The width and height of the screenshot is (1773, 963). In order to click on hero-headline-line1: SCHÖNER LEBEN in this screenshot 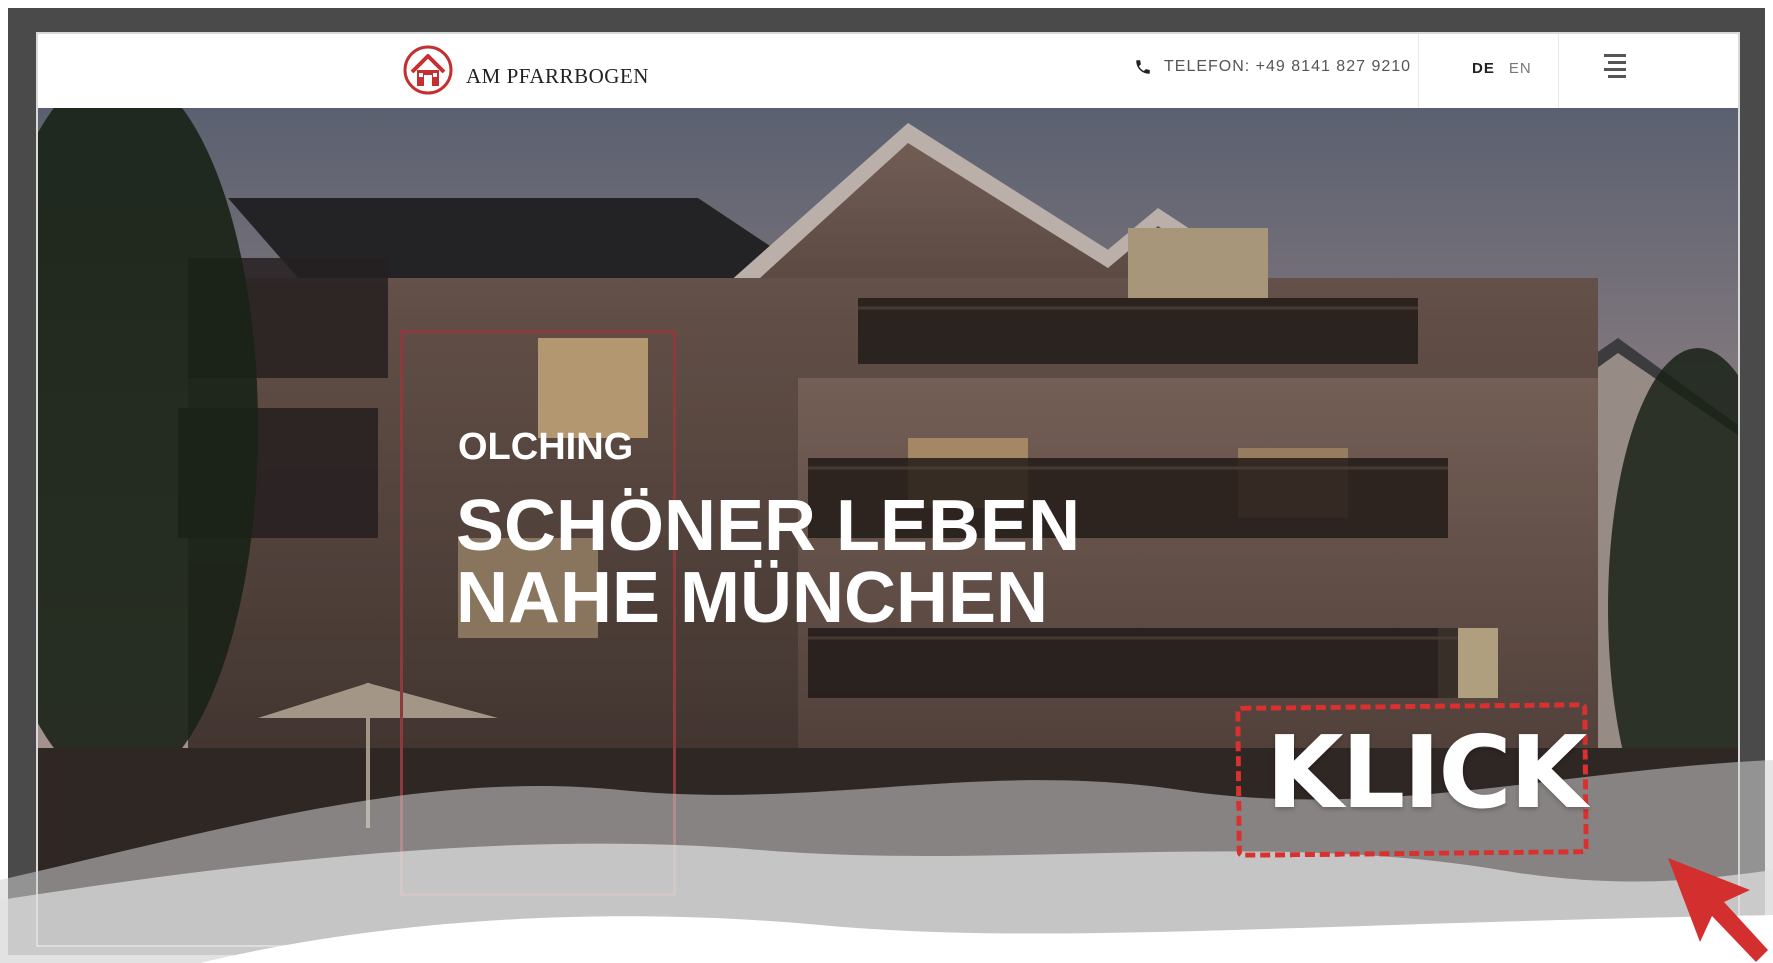, I will do `click(768, 526)`.